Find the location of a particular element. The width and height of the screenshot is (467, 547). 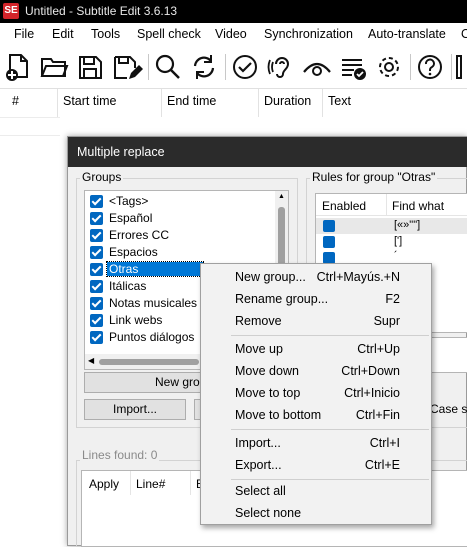

menu-item-move-up: Move up Ctrl+Up is located at coordinates (316, 349).